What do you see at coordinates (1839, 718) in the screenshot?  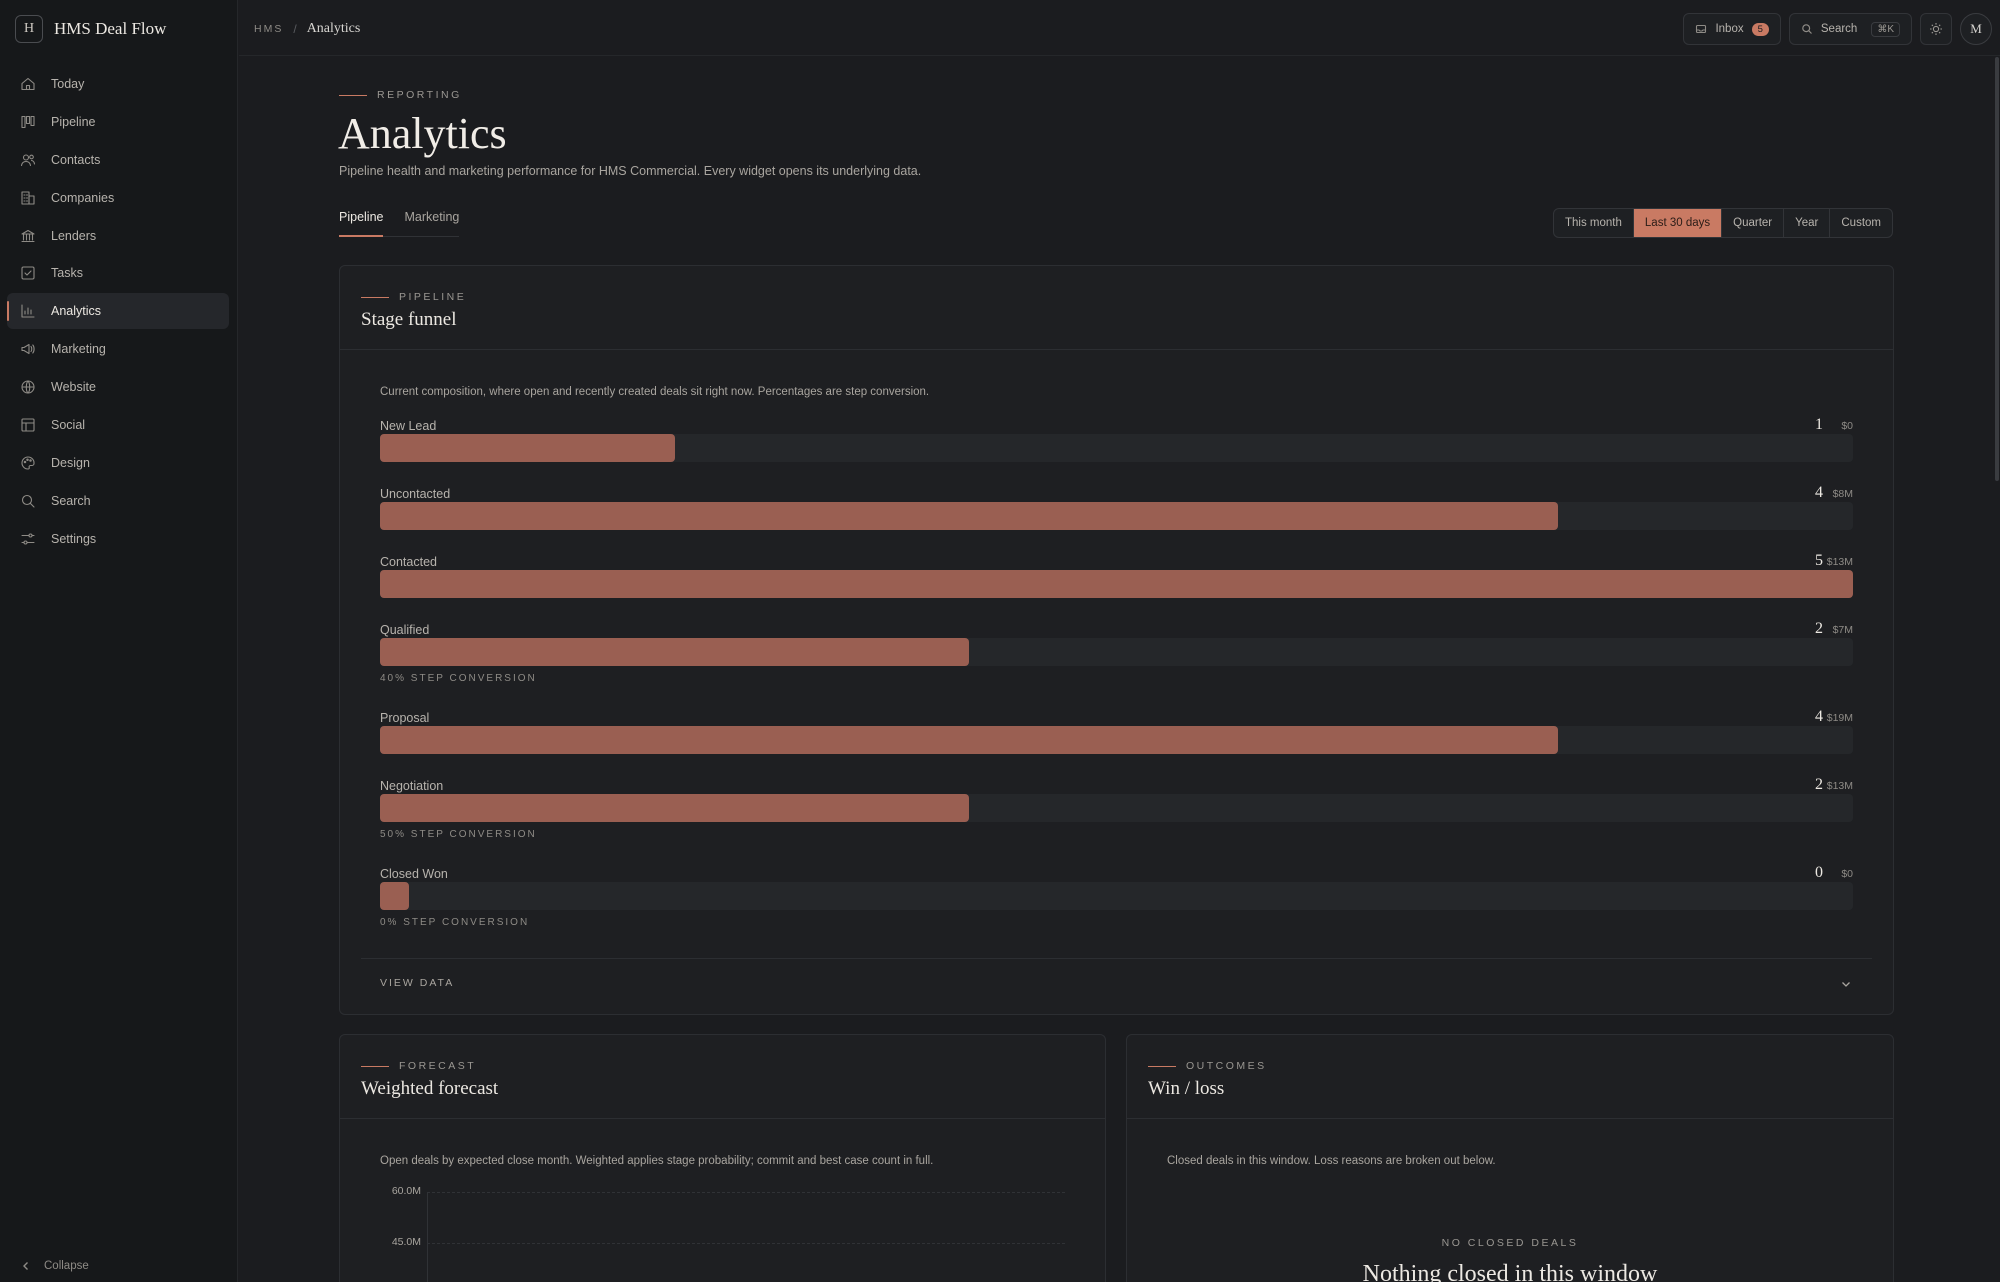 I see `stage-value: $19M` at bounding box center [1839, 718].